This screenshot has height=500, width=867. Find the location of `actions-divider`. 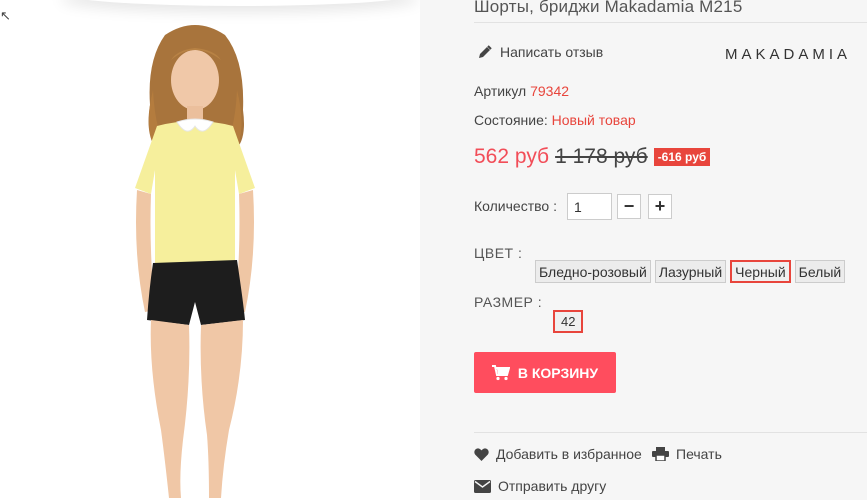

actions-divider is located at coordinates (670, 432).